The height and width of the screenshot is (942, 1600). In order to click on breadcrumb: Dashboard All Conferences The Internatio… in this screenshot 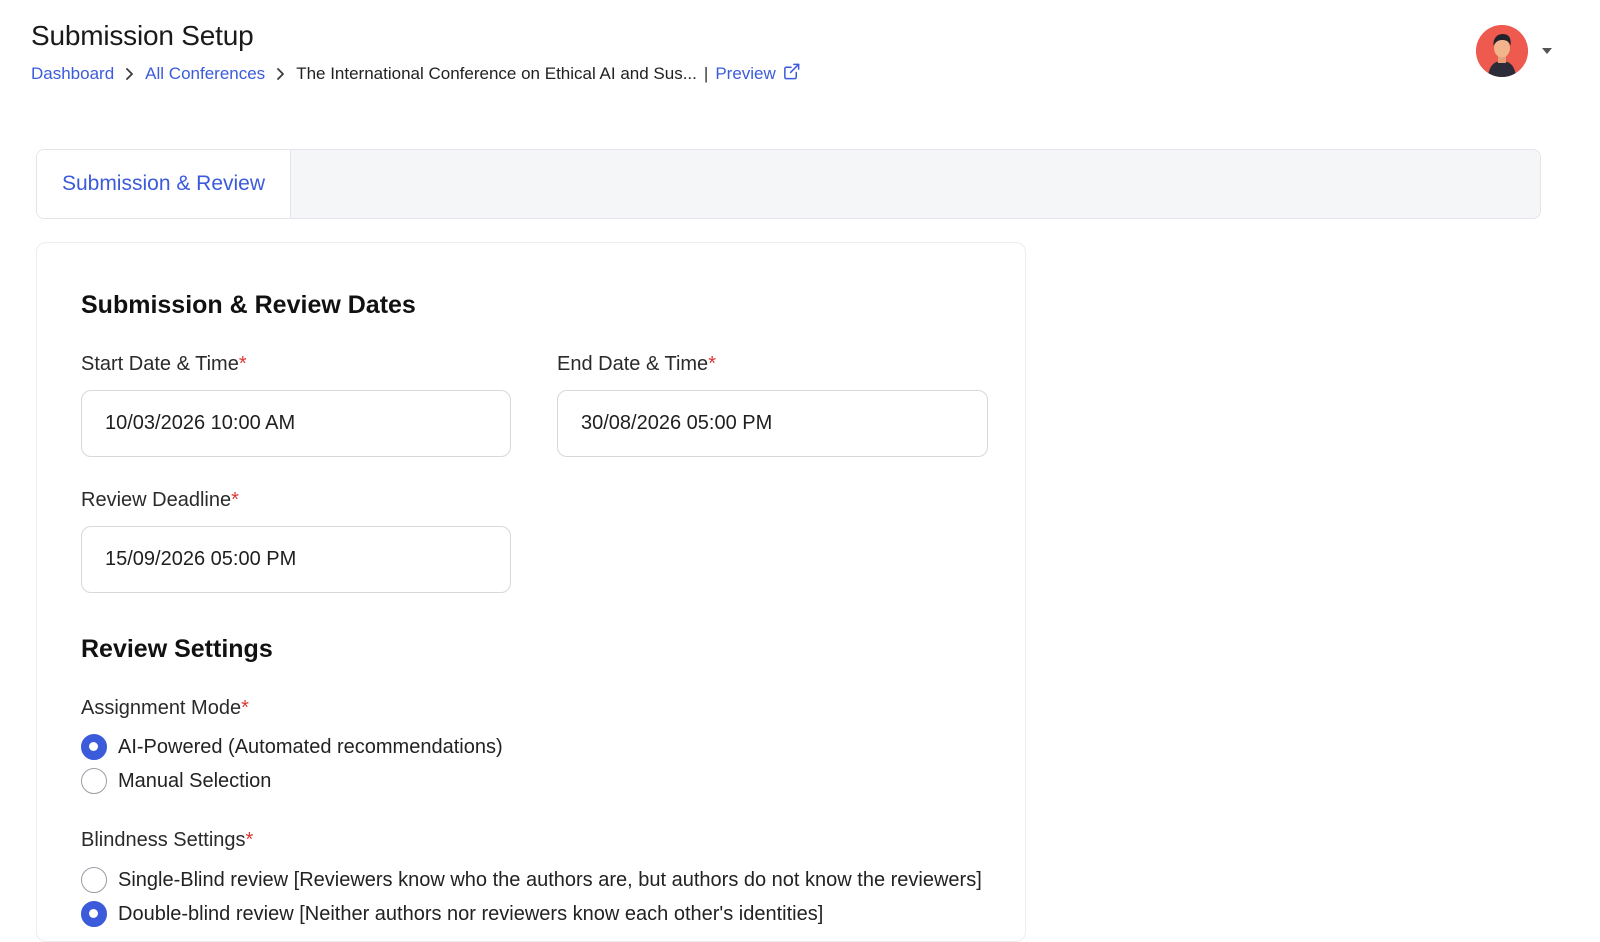, I will do `click(416, 74)`.